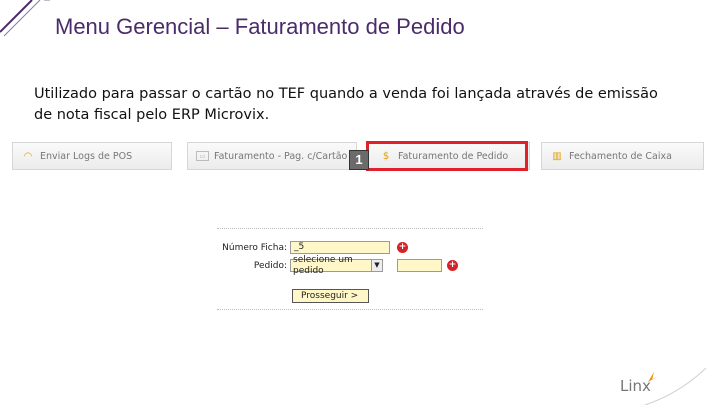 The height and width of the screenshot is (405, 720). I want to click on menu-item-label: Fechamento de Caixa, so click(620, 156).